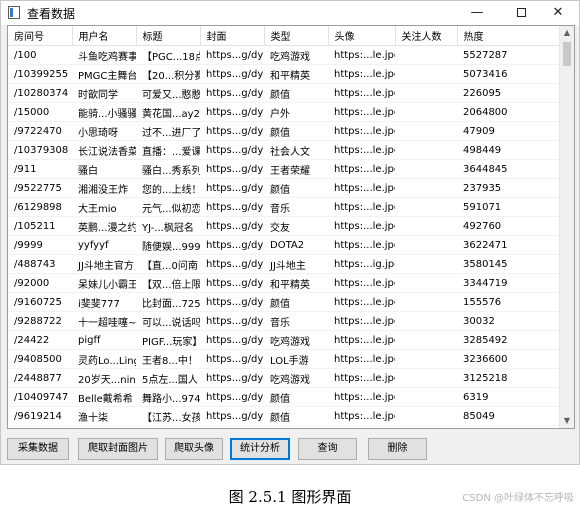 The width and height of the screenshot is (580, 510). Describe the element at coordinates (104, 36) in the screenshot. I see `column-header-username: 用户名` at that location.